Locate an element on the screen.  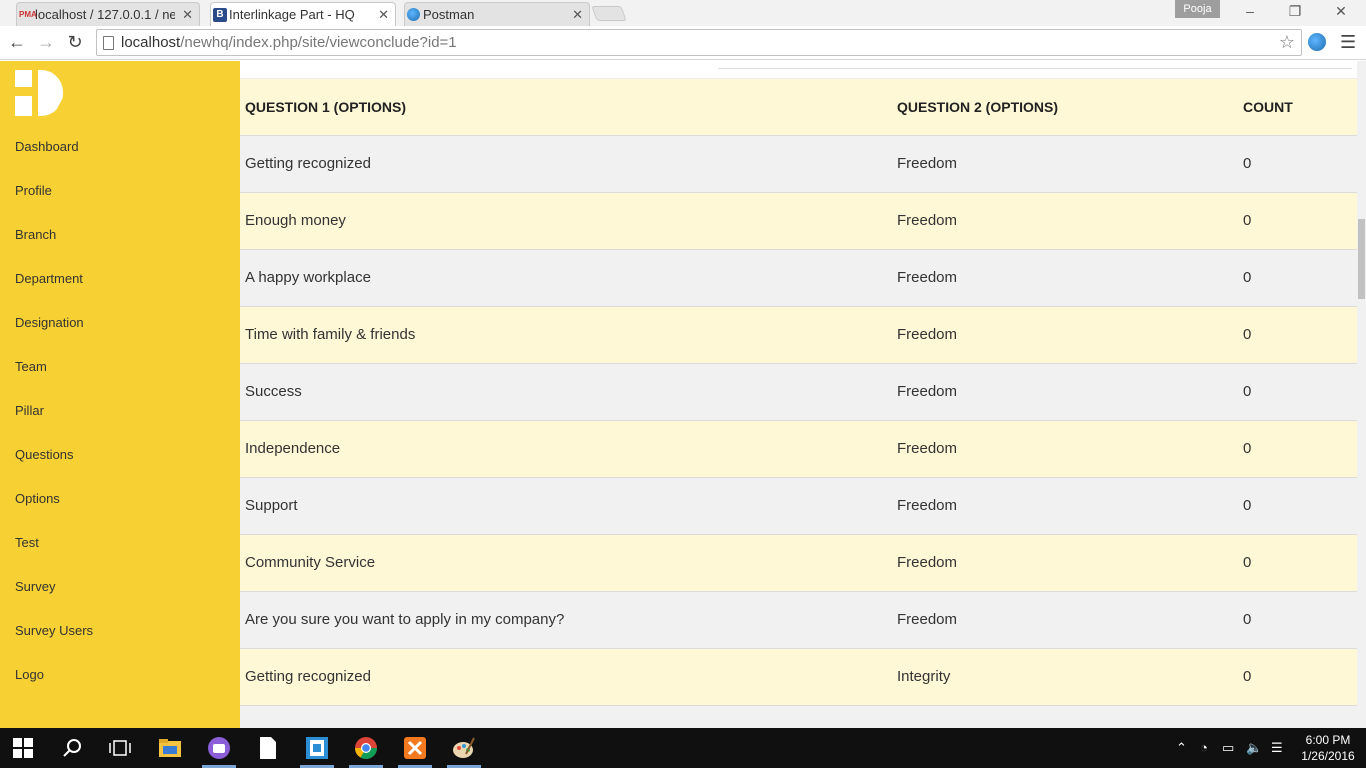
volume-icon: 🔈 is located at coordinates (1254, 748).